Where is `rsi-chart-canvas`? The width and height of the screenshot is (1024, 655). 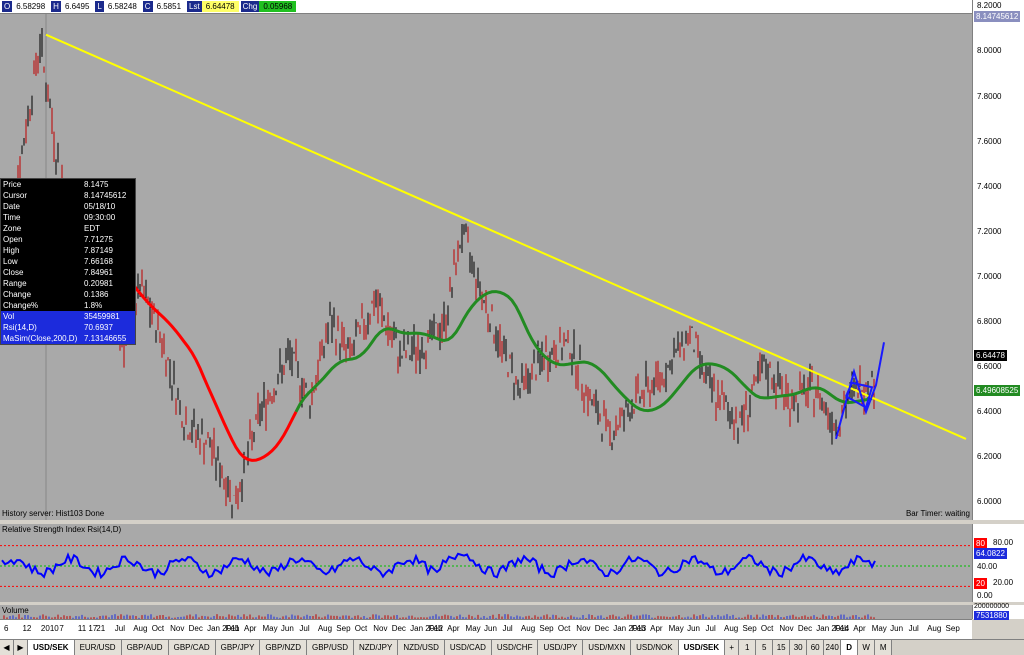
rsi-chart-canvas is located at coordinates (486, 563).